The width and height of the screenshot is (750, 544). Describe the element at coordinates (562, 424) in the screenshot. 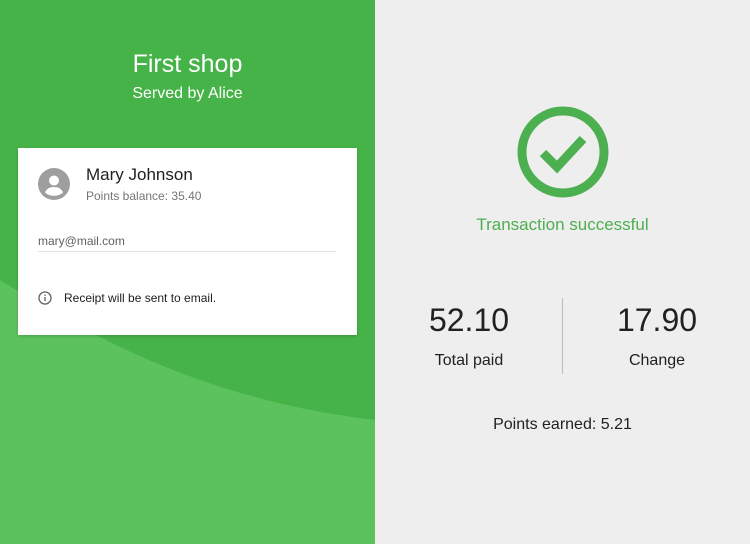

I see `points-earned: Points earned: 5.21` at that location.